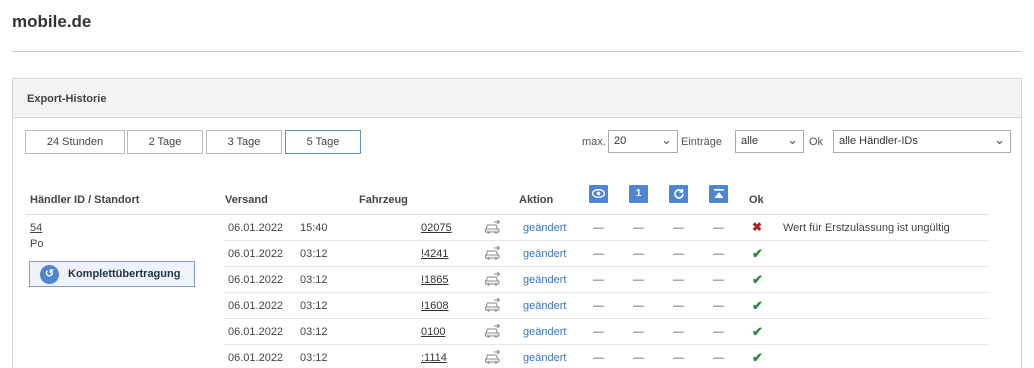 This screenshot has height=368, width=1034. What do you see at coordinates (769, 141) in the screenshot?
I see `status-filter-select: alle ⌄` at bounding box center [769, 141].